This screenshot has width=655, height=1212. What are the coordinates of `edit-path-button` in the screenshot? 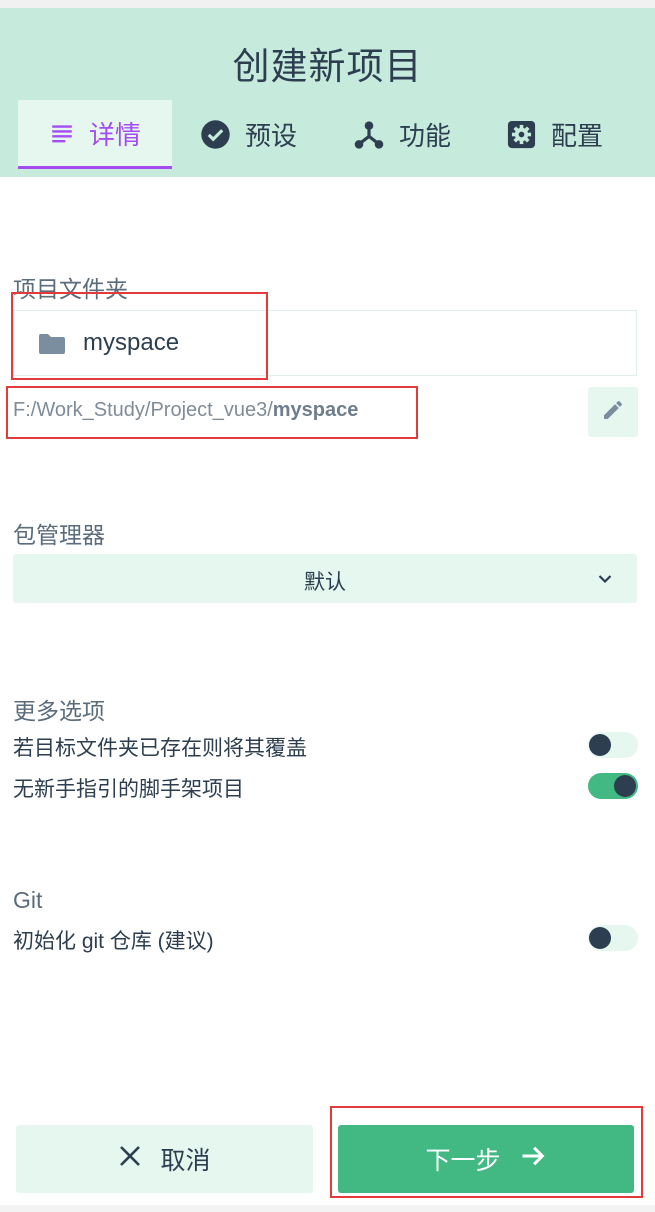 It's located at (613, 412).